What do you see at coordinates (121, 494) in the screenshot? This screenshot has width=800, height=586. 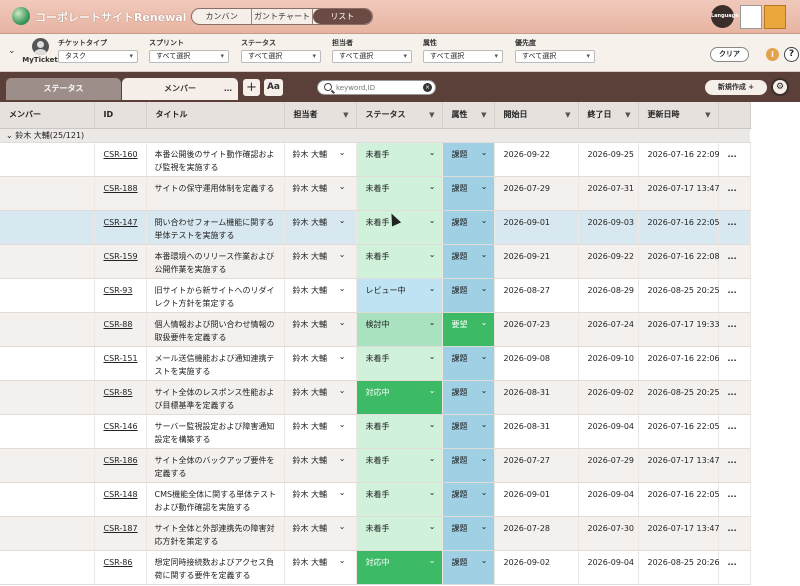 I see `ticket-id-text: CSR-148` at bounding box center [121, 494].